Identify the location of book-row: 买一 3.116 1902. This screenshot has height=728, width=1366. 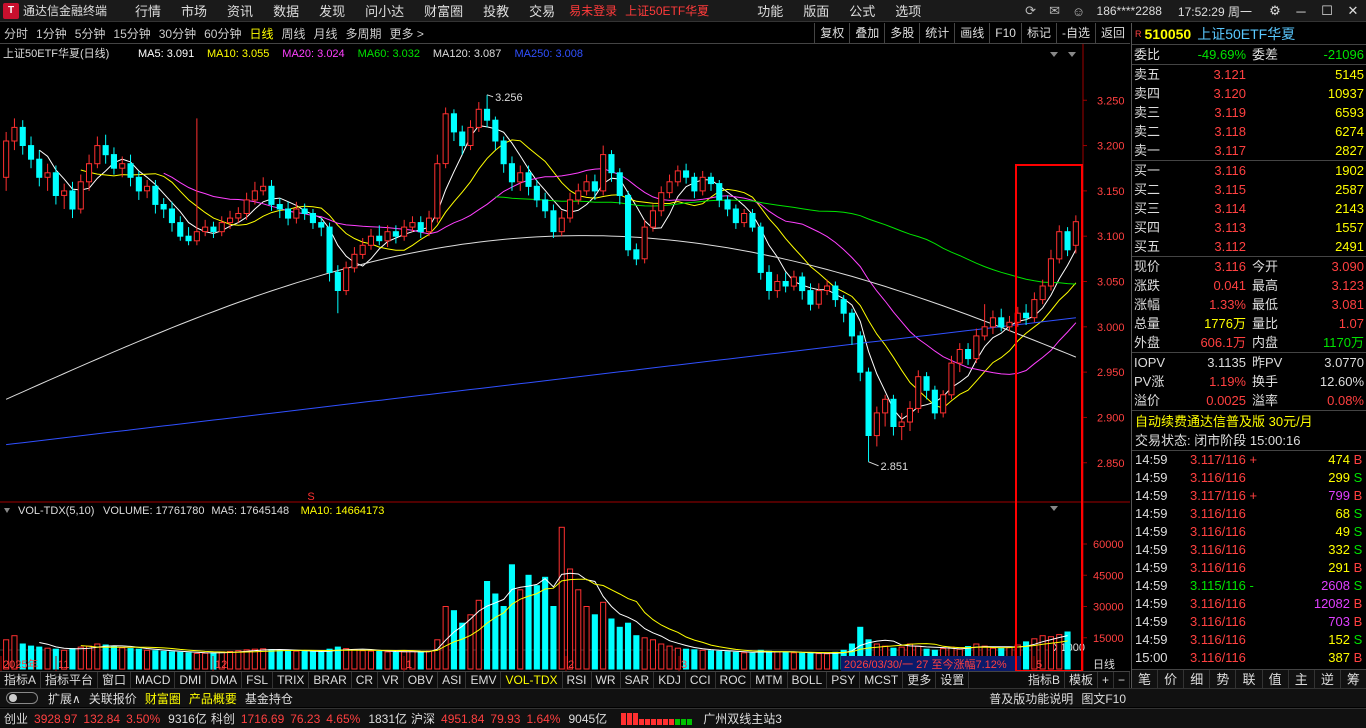
(1249, 170).